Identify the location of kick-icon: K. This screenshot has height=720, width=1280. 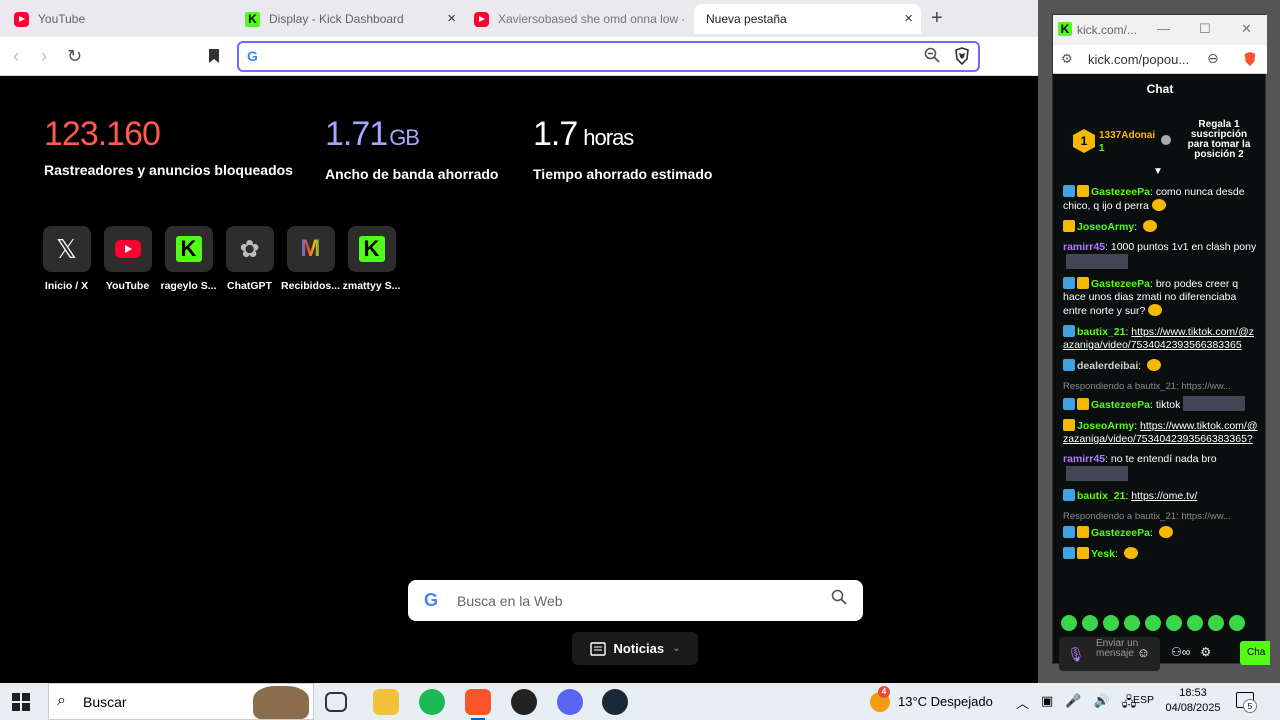
(188, 249).